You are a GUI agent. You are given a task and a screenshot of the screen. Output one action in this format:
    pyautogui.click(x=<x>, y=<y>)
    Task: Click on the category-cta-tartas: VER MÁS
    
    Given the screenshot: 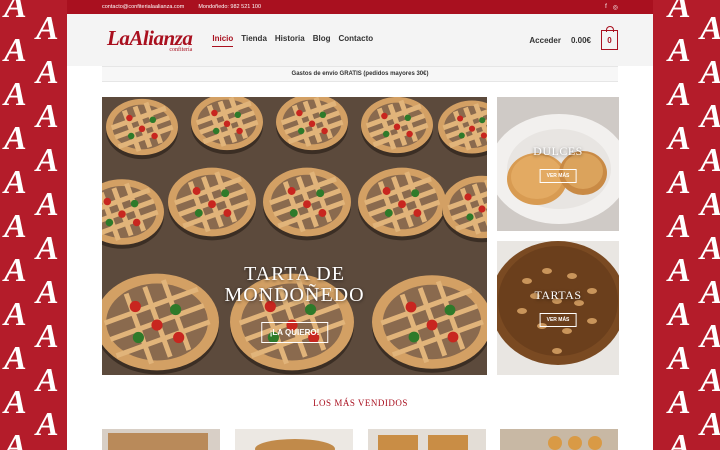 What is the action you would take?
    pyautogui.click(x=558, y=320)
    